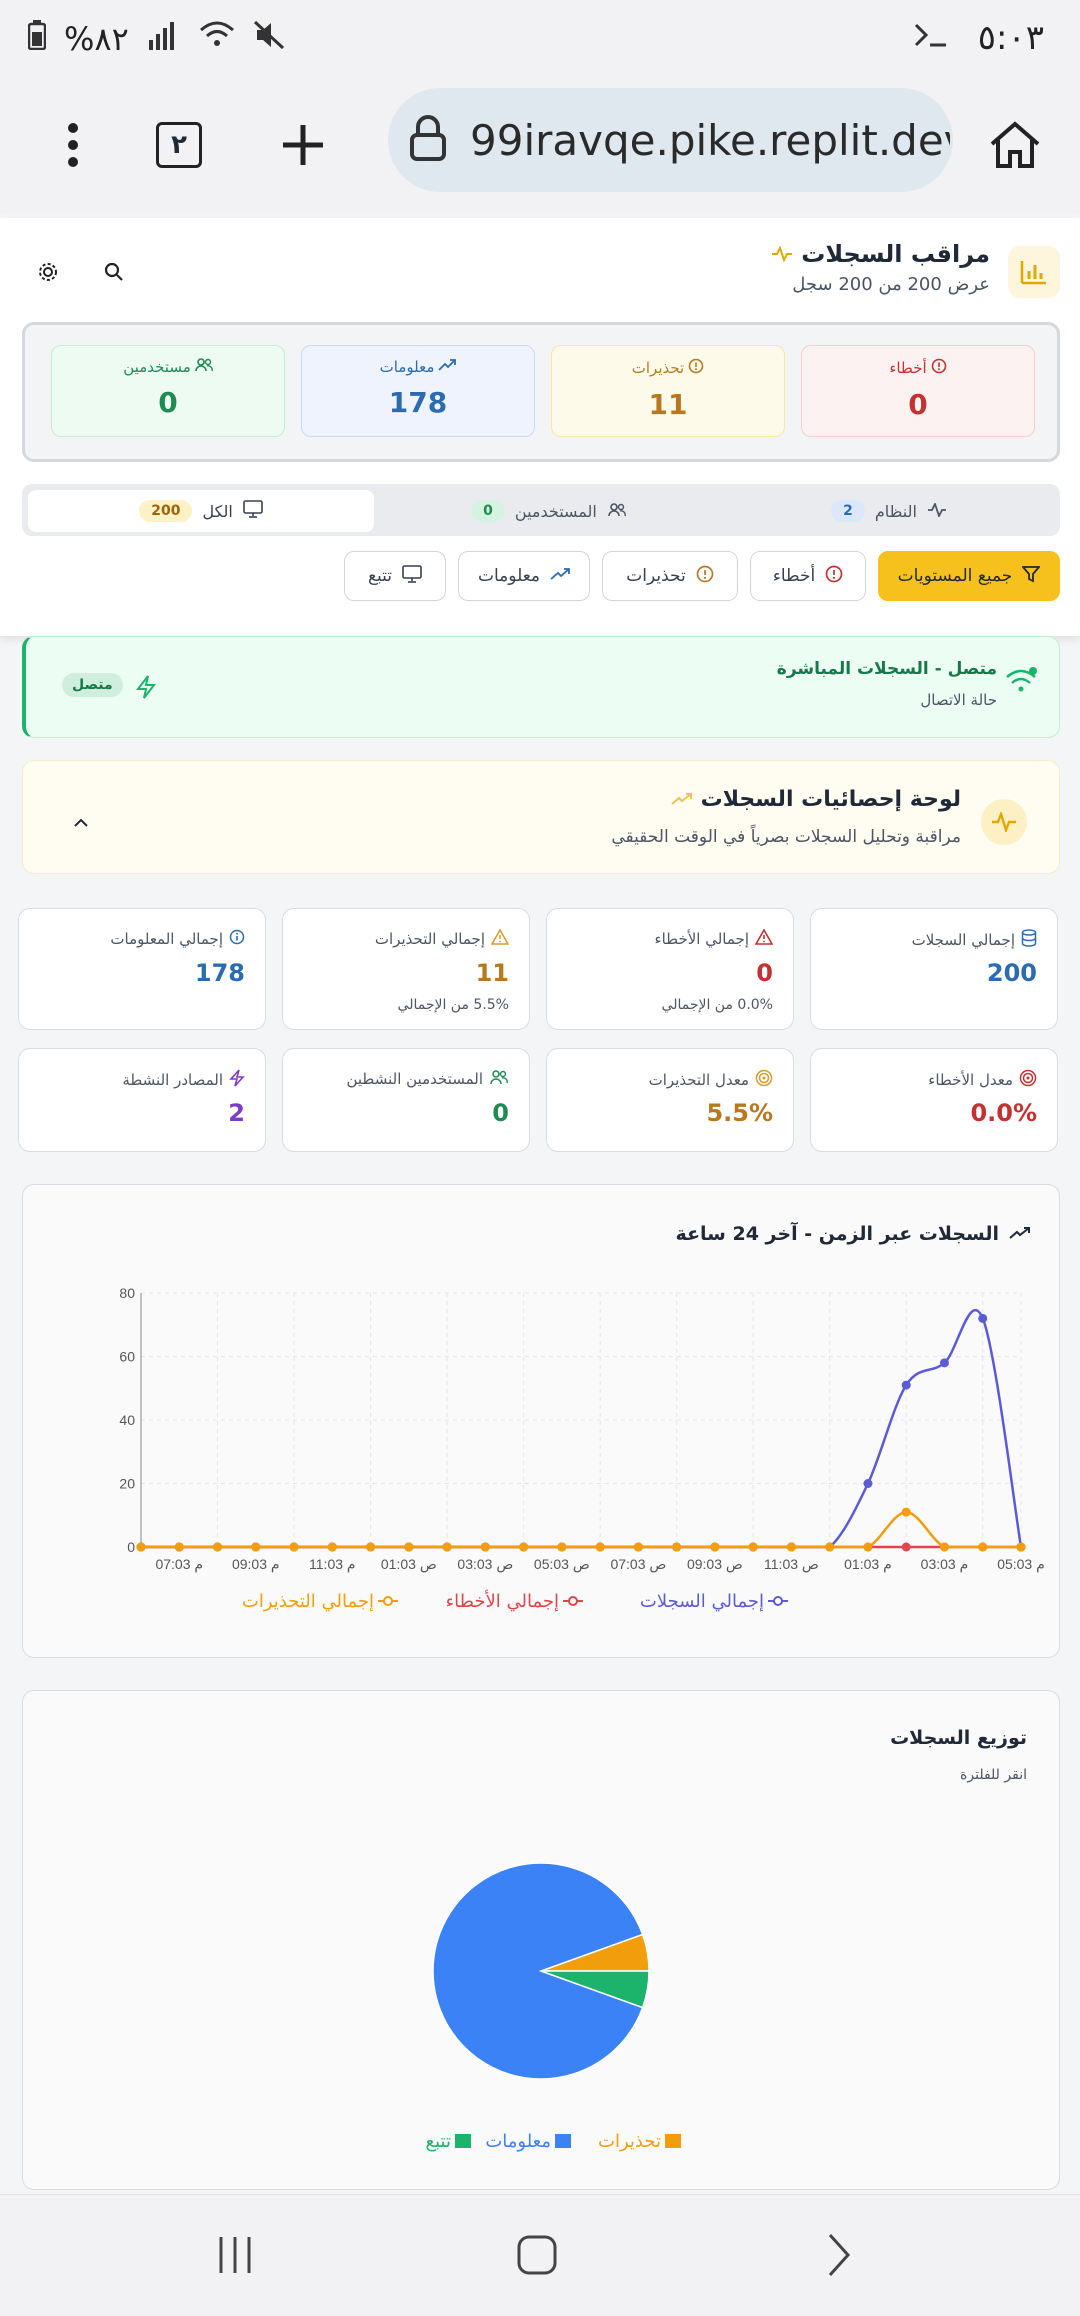  Describe the element at coordinates (668, 404) in the screenshot. I see `warning-count-value: 11` at that location.